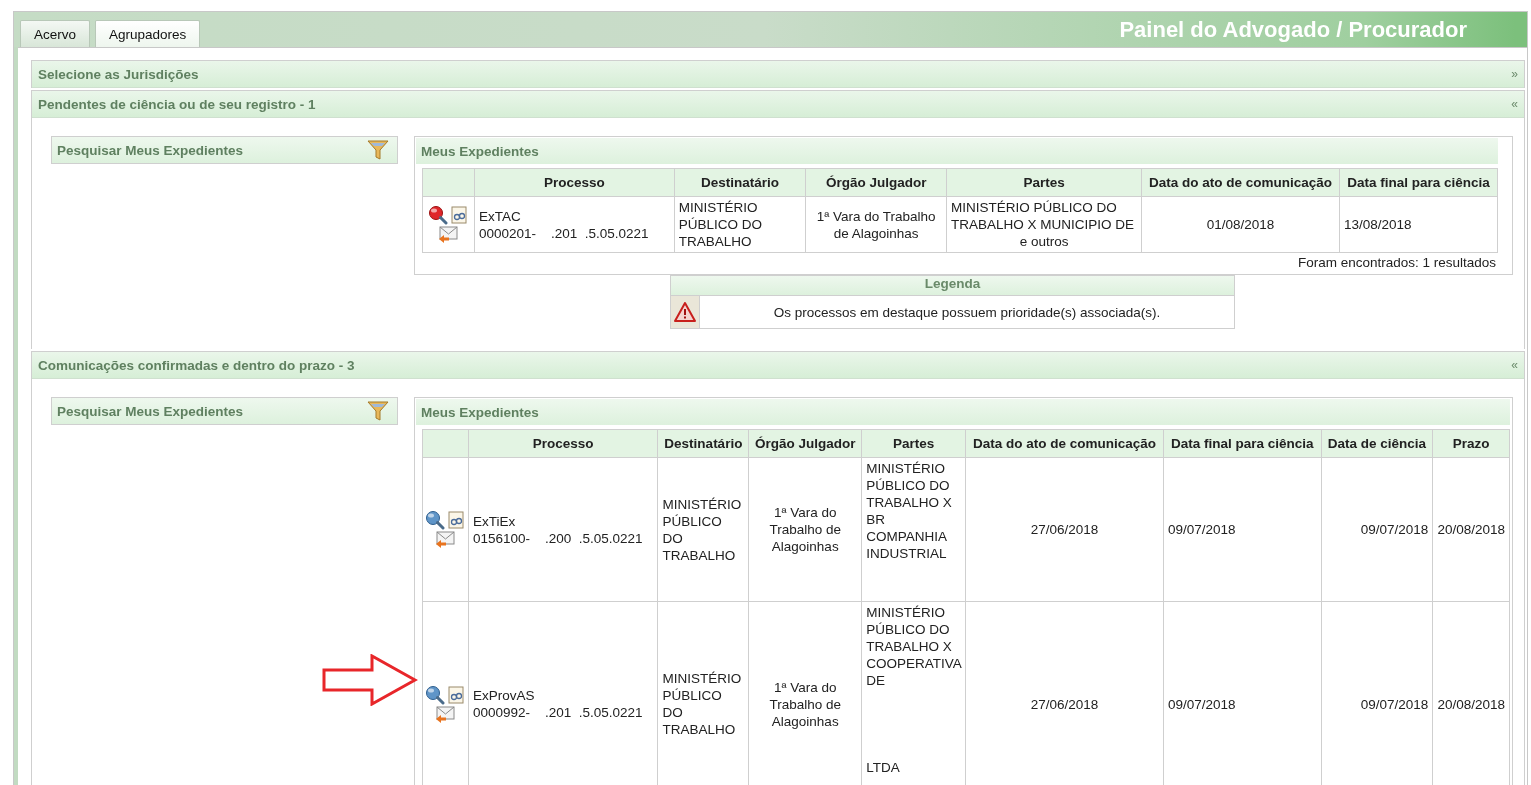 Image resolution: width=1531 pixels, height=785 pixels. I want to click on table-cell: 27/06/2018, so click(1064, 529).